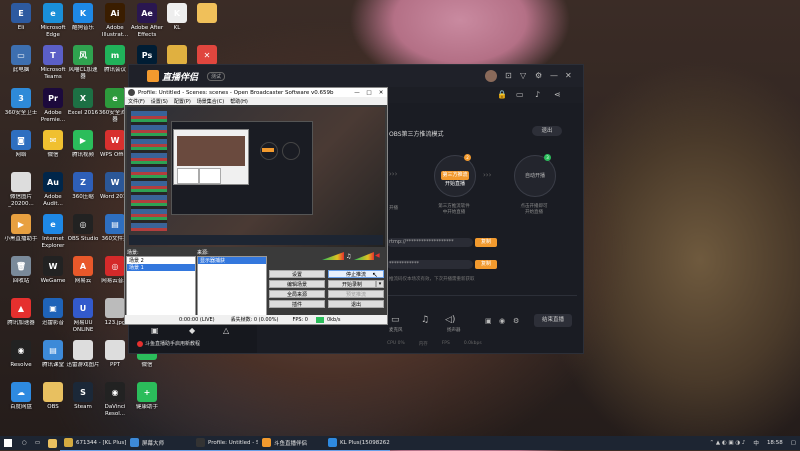 This screenshot has height=451, width=800. I want to click on notification-icon: ▢, so click(793, 443).